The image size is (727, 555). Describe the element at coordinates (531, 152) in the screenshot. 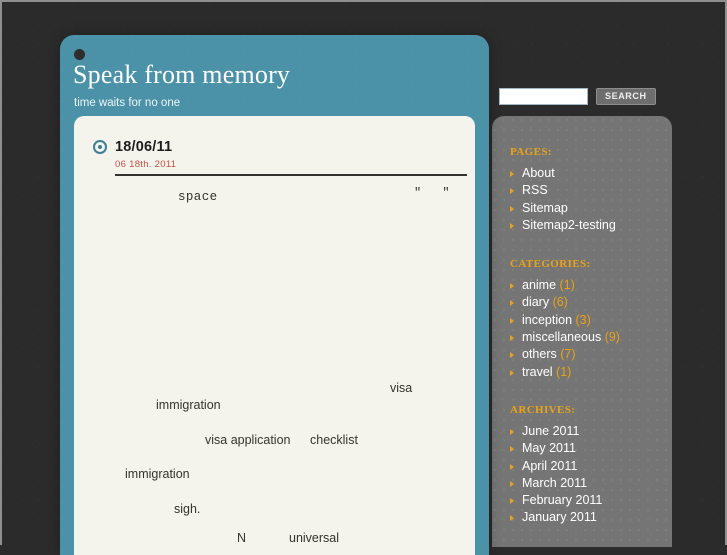

I see `widget-pages-title: Pages:` at that location.